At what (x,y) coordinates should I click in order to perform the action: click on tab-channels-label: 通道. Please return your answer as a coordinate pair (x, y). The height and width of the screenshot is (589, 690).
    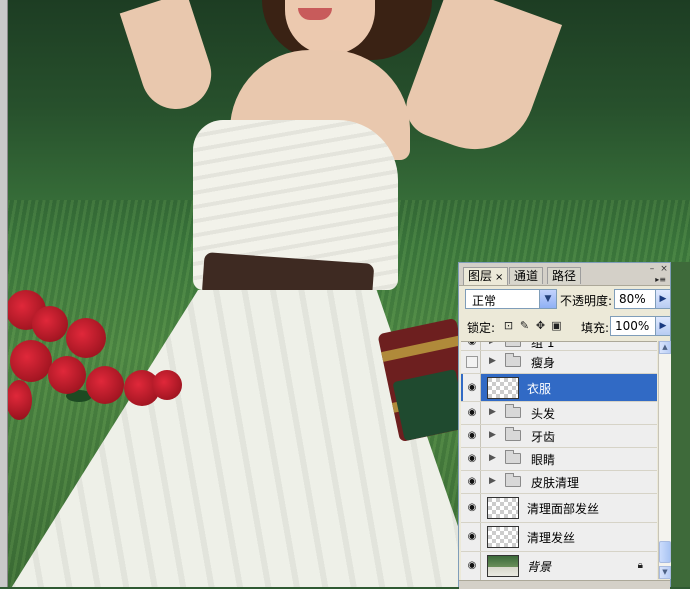
    Looking at the image, I should click on (526, 276).